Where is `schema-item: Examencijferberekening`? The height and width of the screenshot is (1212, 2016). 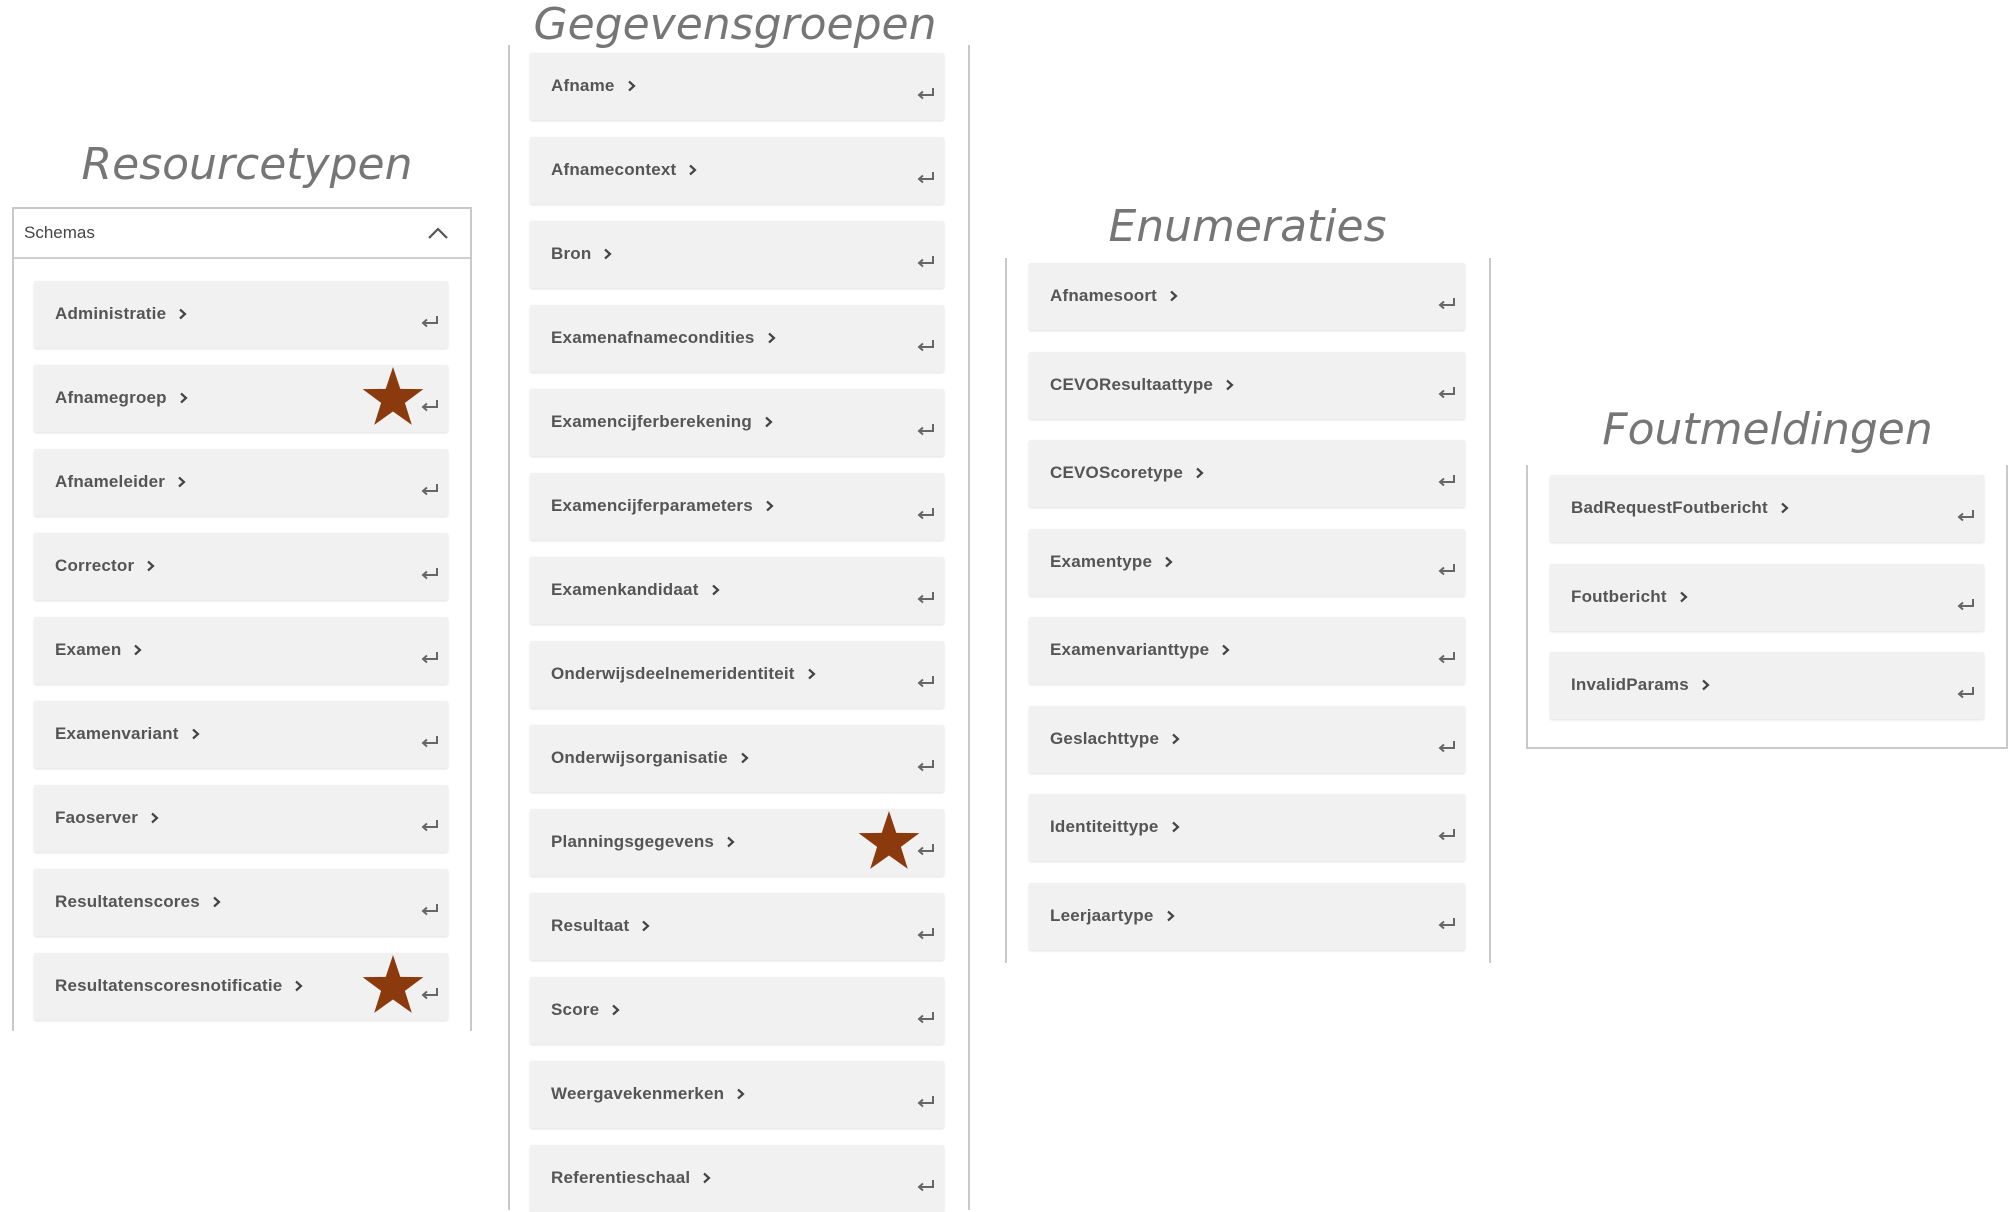
schema-item: Examencijferberekening is located at coordinates (737, 422).